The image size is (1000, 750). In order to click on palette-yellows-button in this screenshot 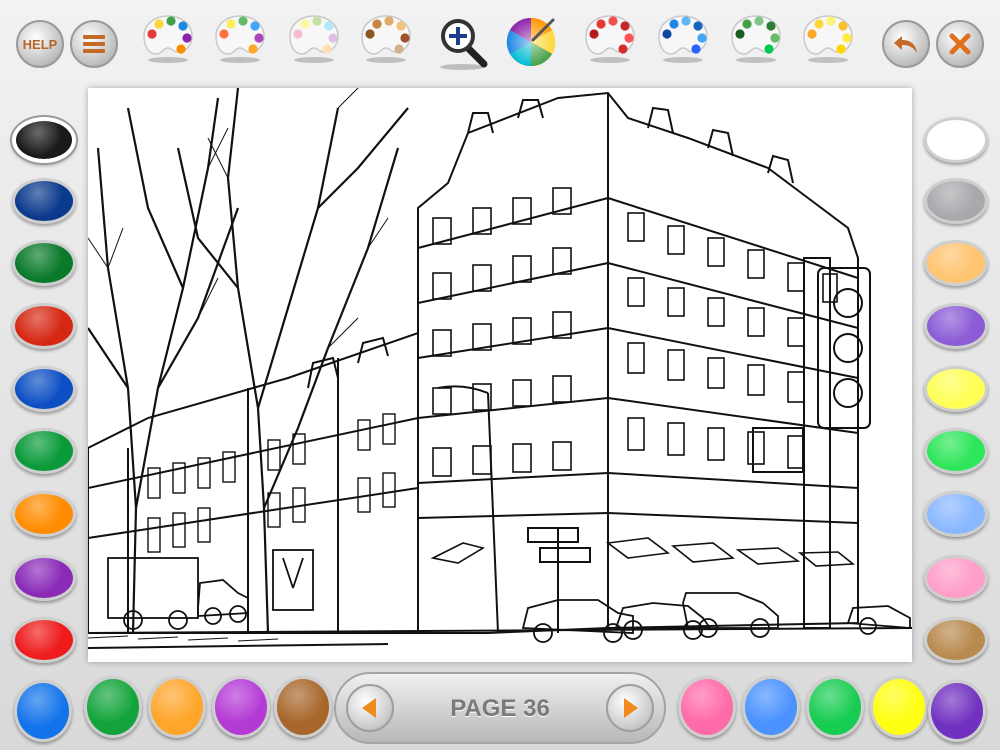, I will do `click(828, 38)`.